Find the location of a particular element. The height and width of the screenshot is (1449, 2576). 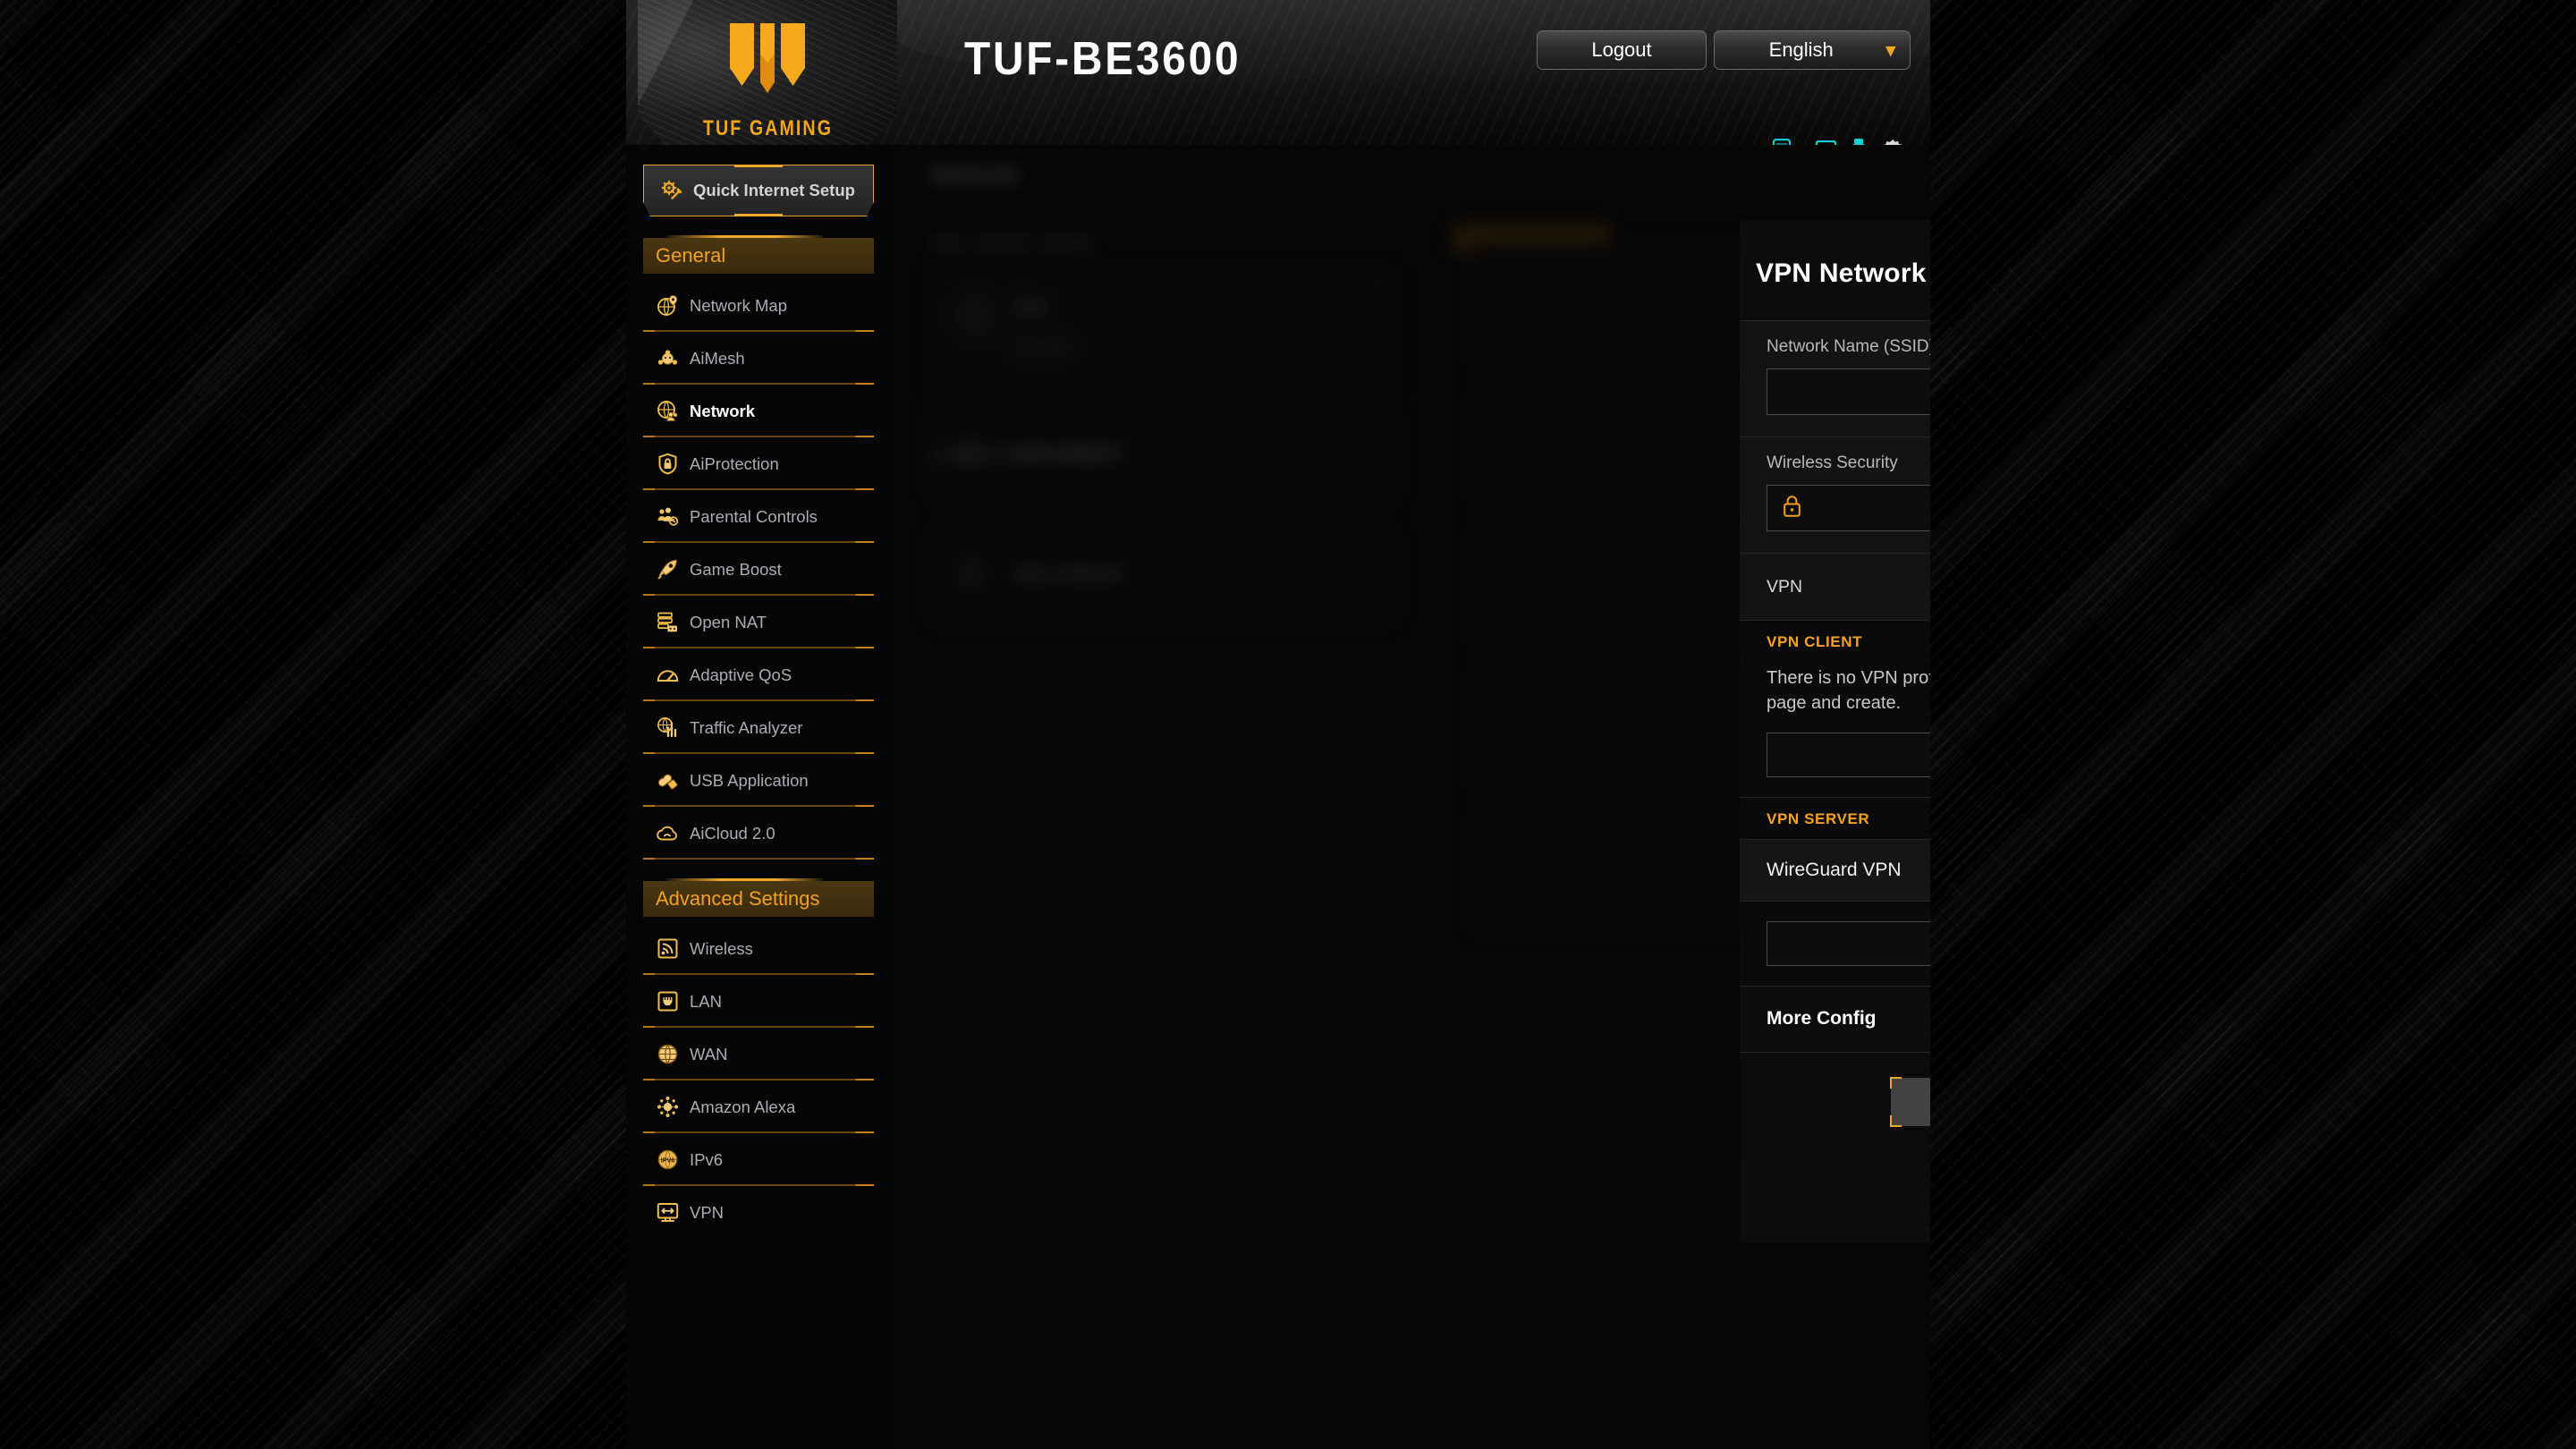

vpn-toggle-panel: VPN is located at coordinates (1835, 586).